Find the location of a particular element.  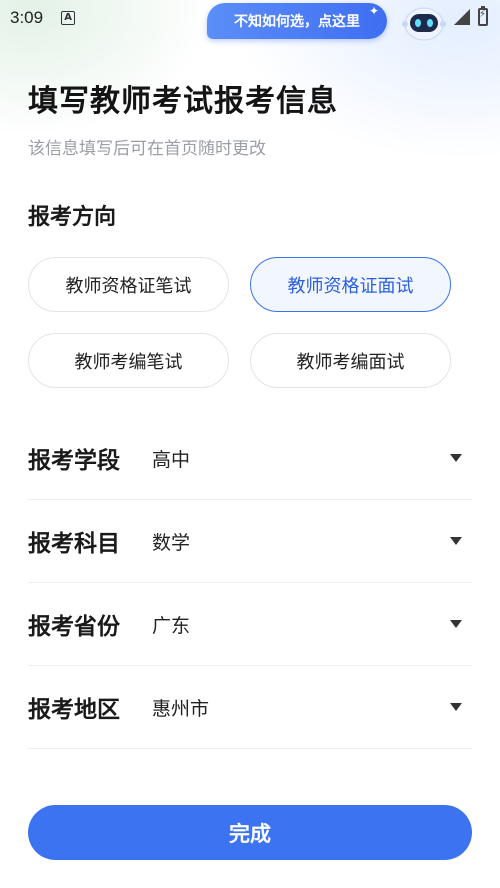

option-chip-hire-written: 教师考编笔试 is located at coordinates (128, 360).